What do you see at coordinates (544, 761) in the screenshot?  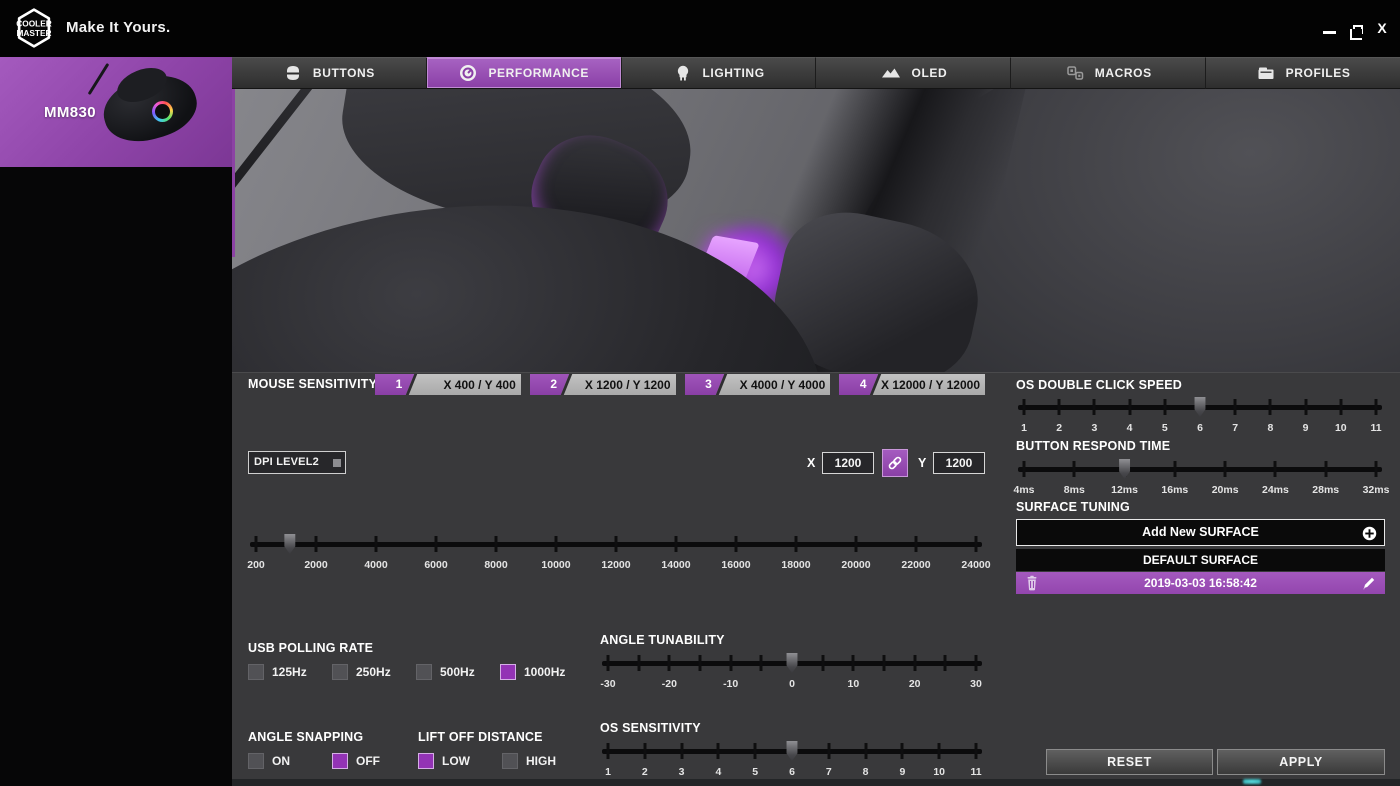 I see `checkbox-high: HIGH` at bounding box center [544, 761].